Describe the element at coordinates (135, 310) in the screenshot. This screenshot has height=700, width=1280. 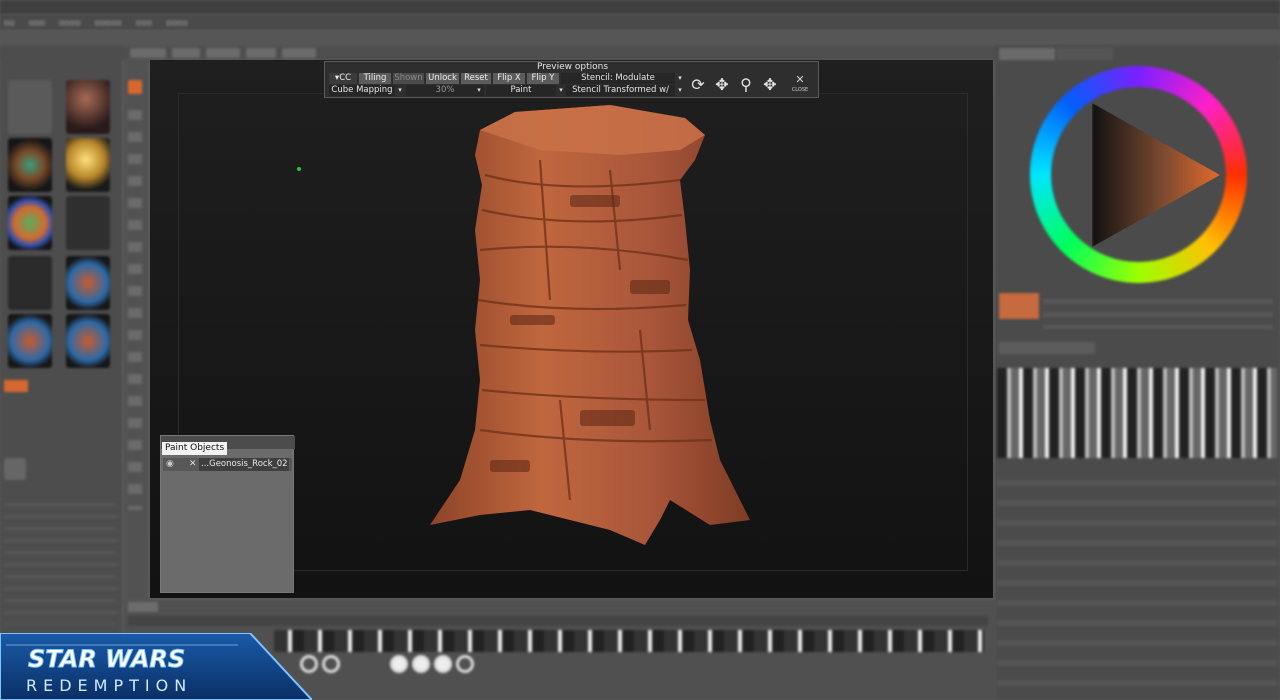
I see `tool-icons` at that location.